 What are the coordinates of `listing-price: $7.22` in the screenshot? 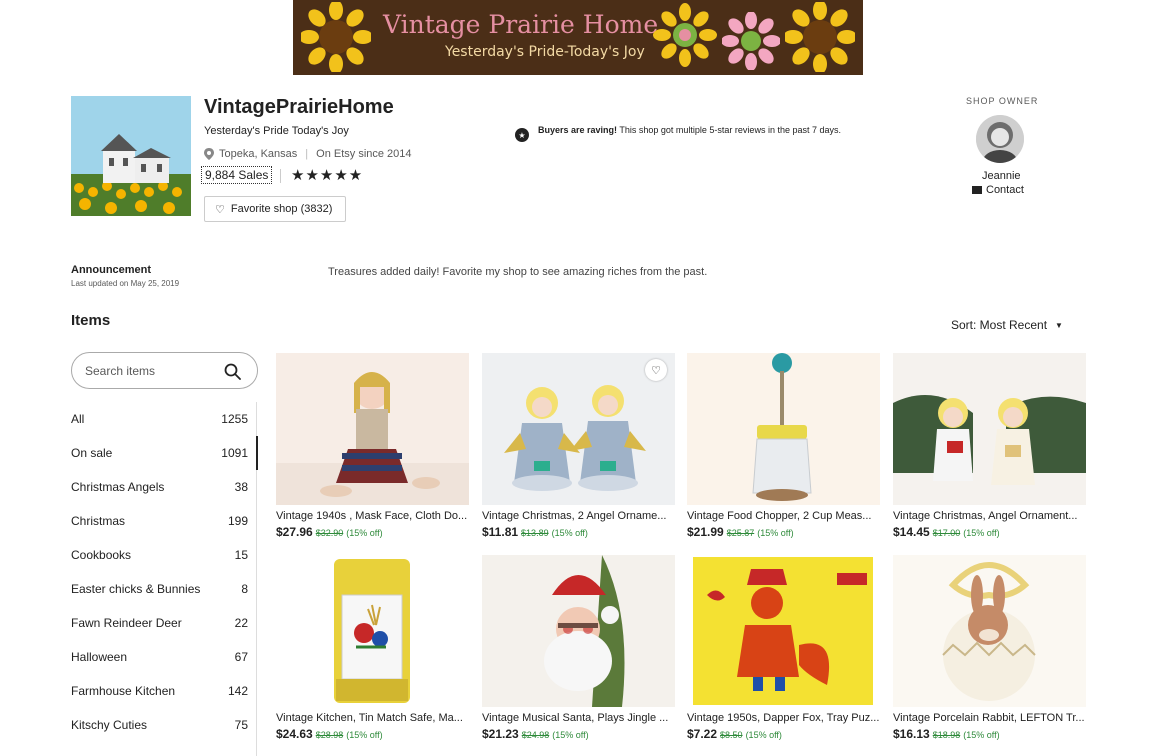 It's located at (702, 734).